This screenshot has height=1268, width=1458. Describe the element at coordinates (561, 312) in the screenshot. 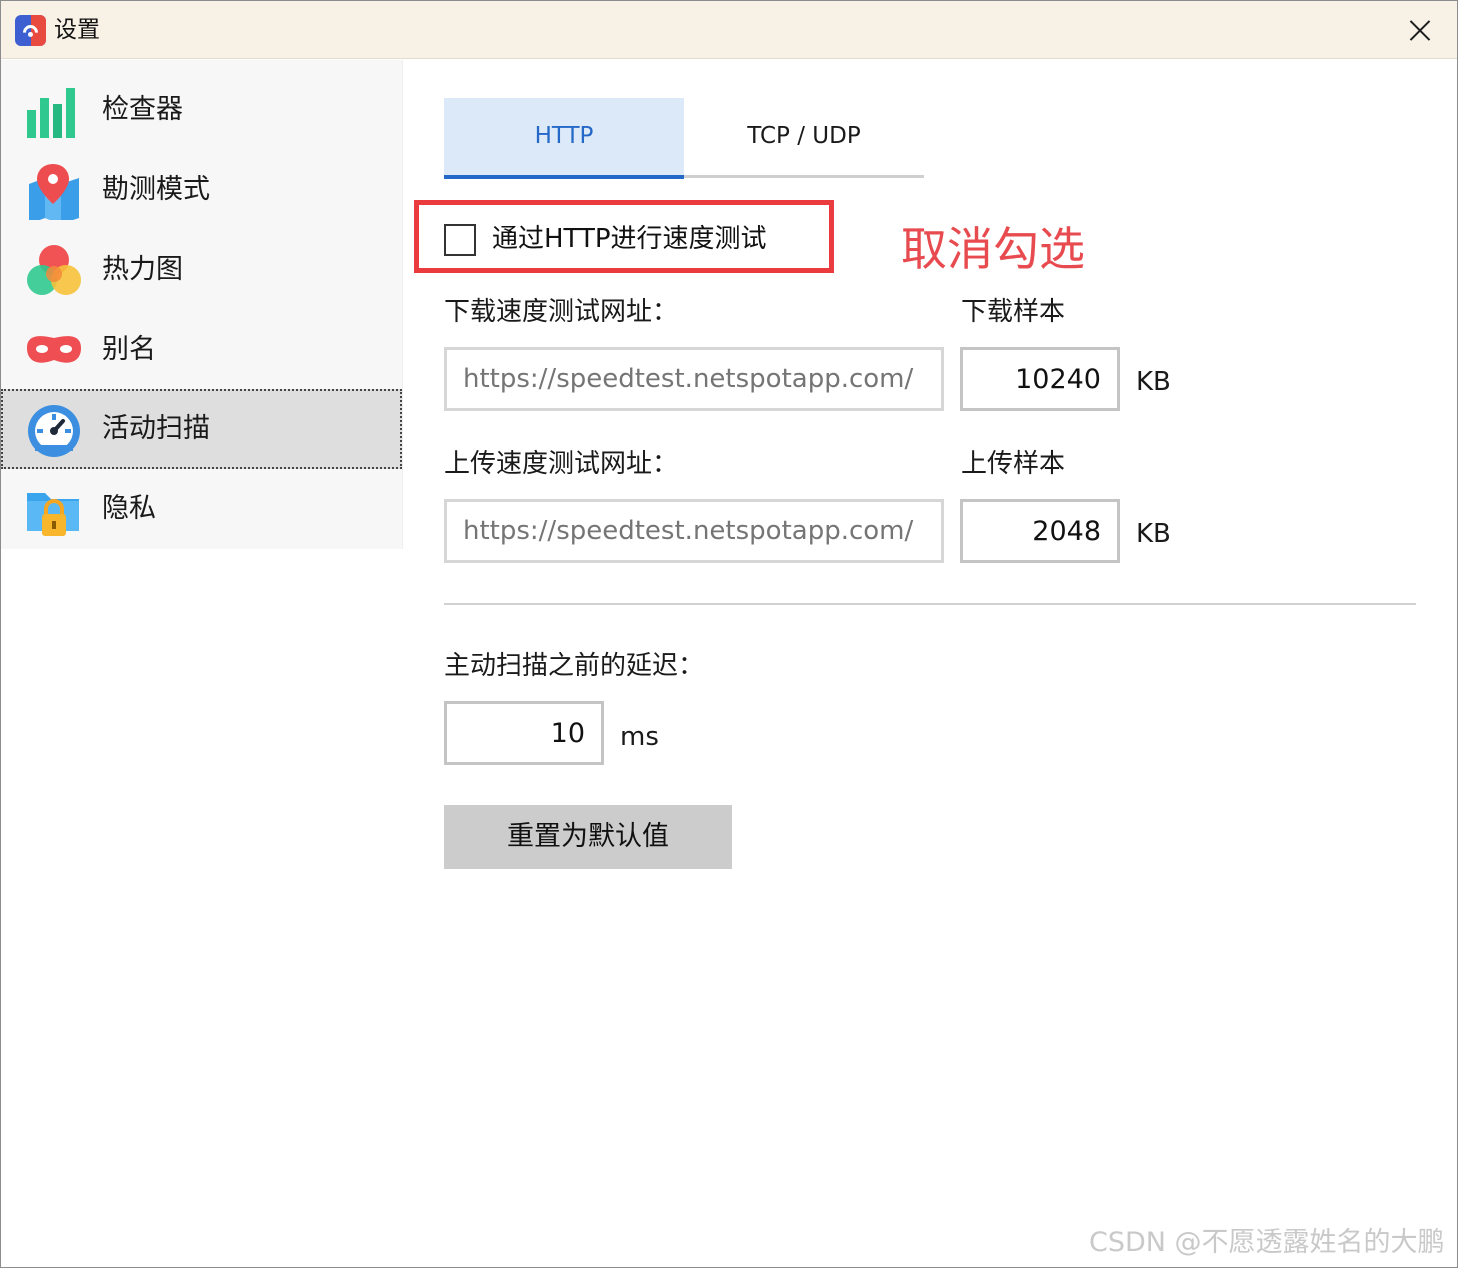

I see `download-url-label: 下载速度测试网址：` at that location.